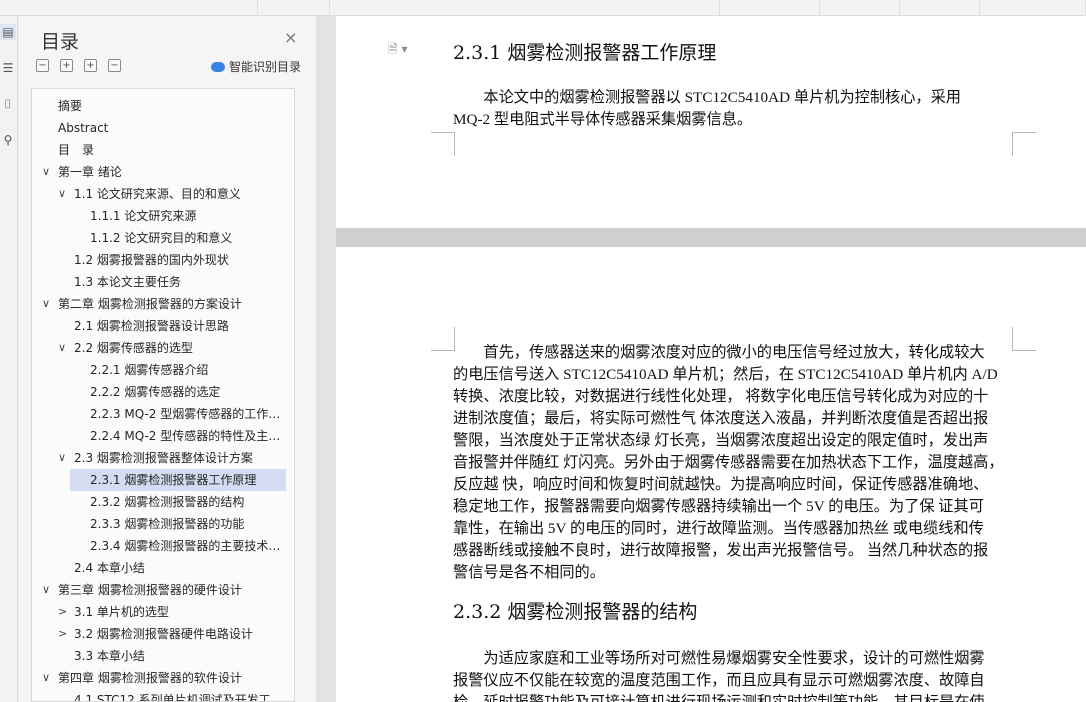  Describe the element at coordinates (83, 128) in the screenshot. I see `toc-item-label: Abstract` at that location.